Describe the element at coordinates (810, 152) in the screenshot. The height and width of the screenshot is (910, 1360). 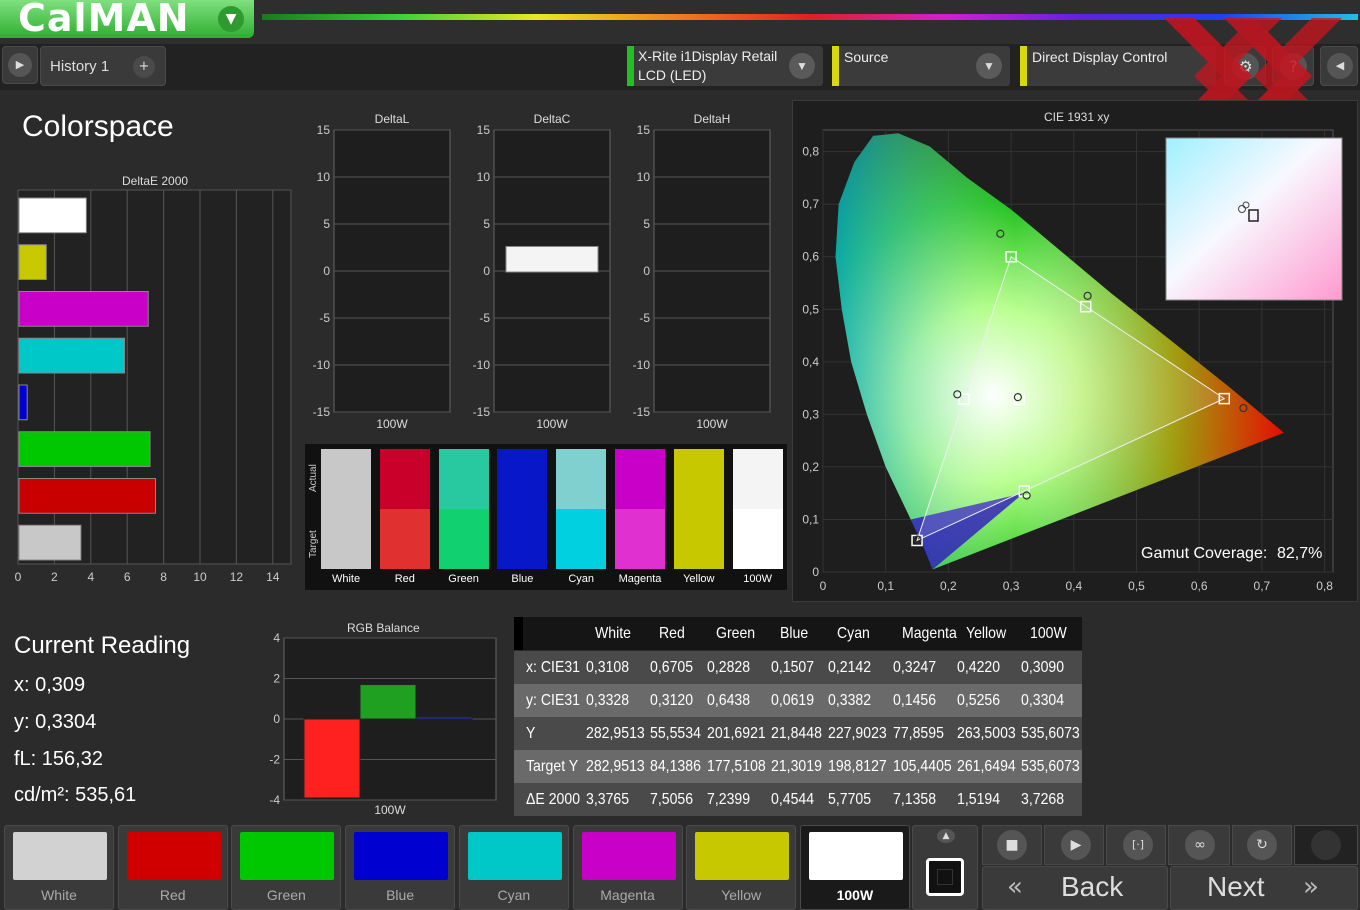
I see `cie-y-tick: 0,8` at that location.